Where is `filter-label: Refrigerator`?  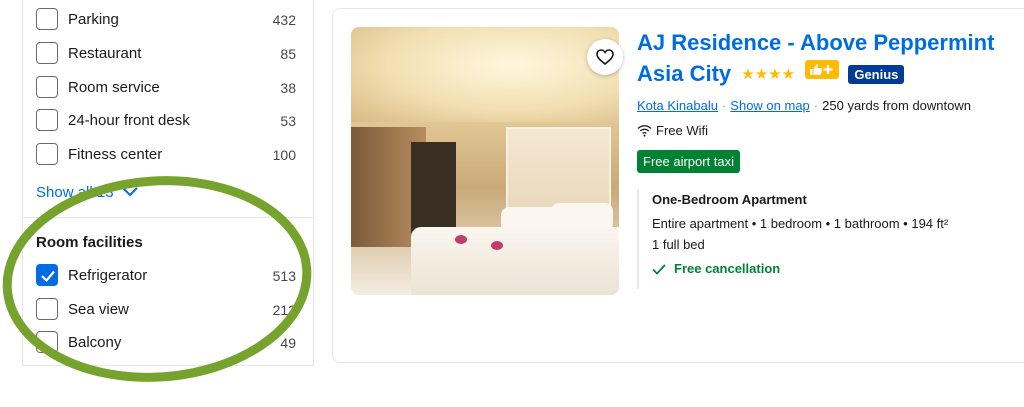 filter-label: Refrigerator is located at coordinates (108, 275).